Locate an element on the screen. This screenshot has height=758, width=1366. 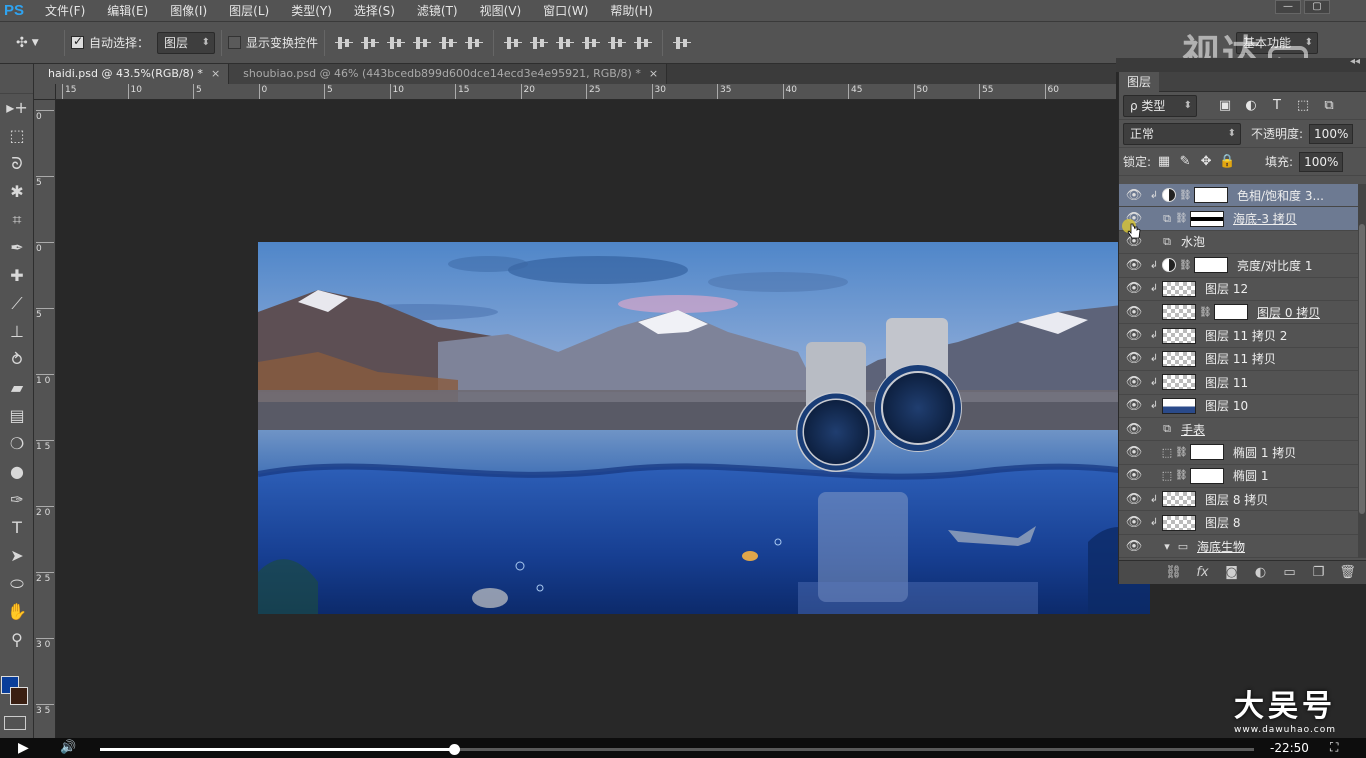
menu-item: 图像(I) is located at coordinates (188, 11).